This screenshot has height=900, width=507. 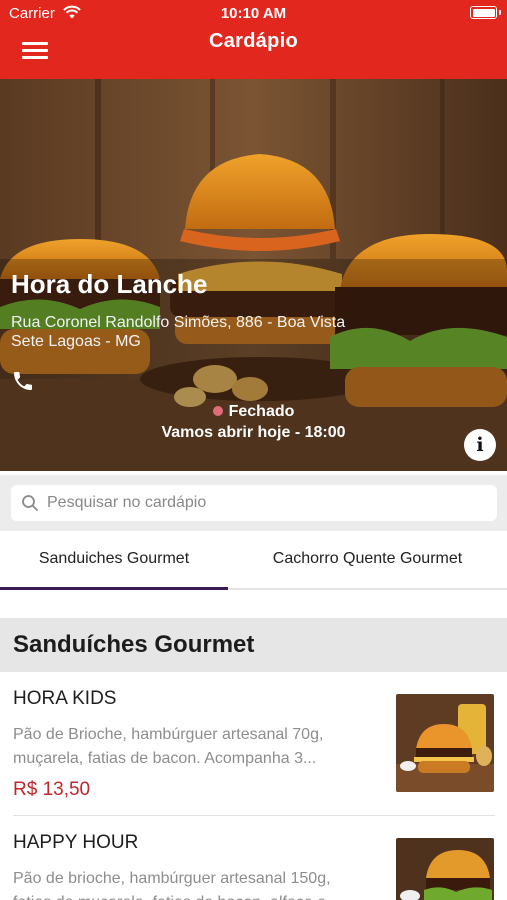 I want to click on section-header: Sanduíches Gourmet, so click(x=253, y=645).